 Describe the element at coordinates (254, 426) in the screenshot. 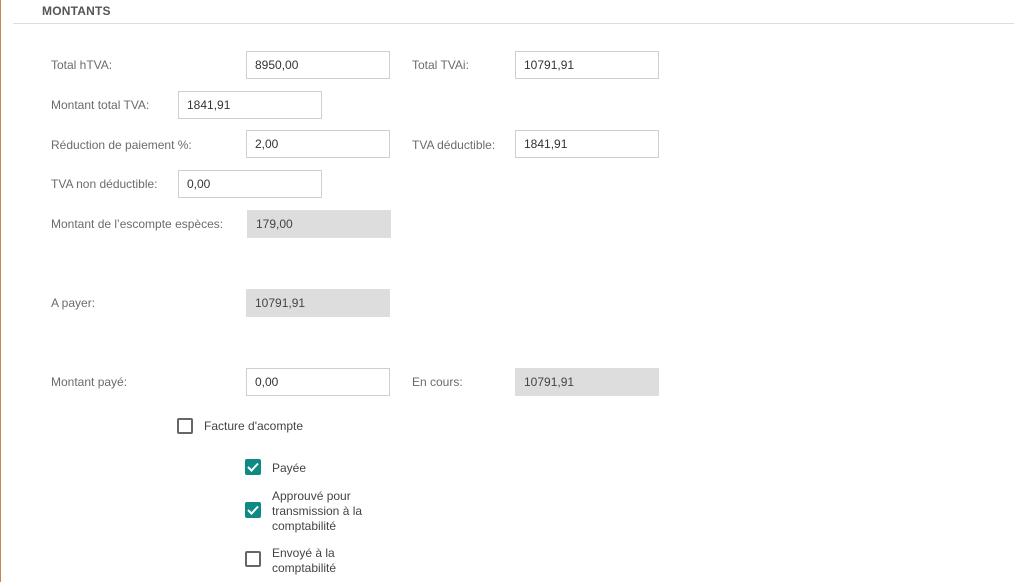

I see `facture-acompte-label: Facture d'acompte` at that location.